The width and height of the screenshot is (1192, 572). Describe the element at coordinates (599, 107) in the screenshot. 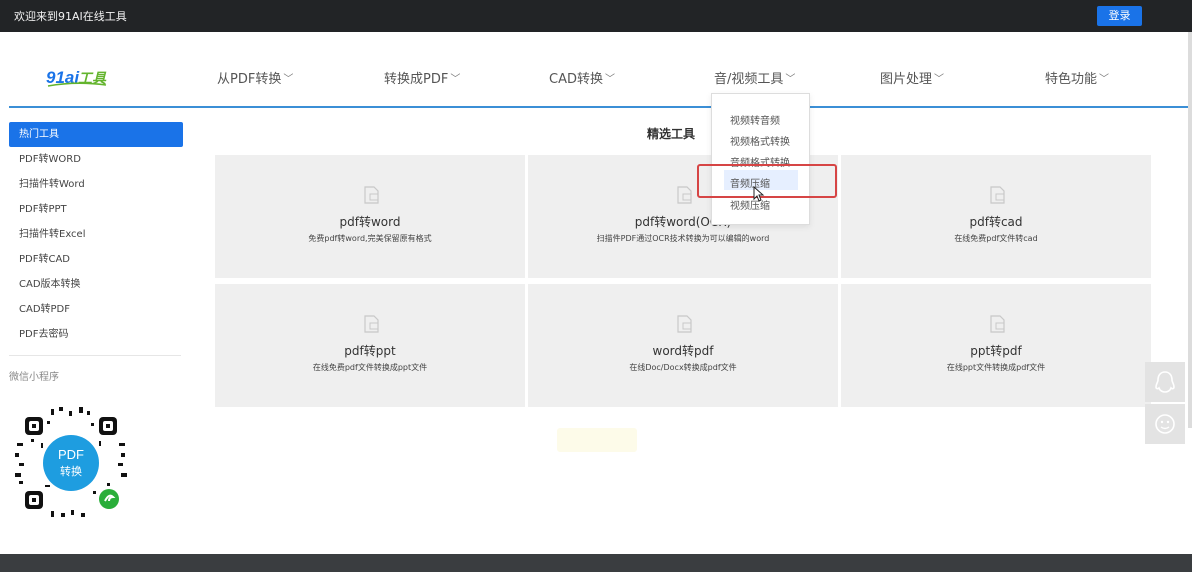

I see `header-divider` at that location.